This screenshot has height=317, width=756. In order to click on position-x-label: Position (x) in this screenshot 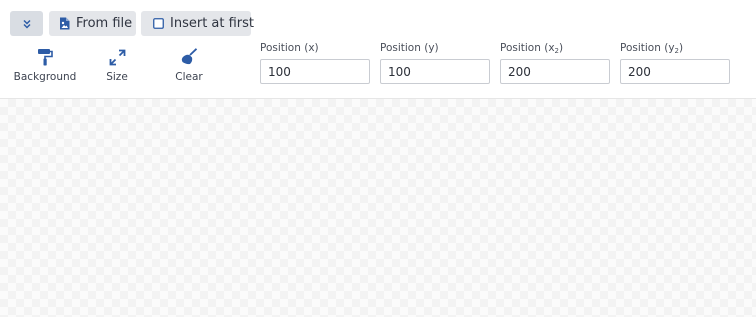, I will do `click(289, 48)`.